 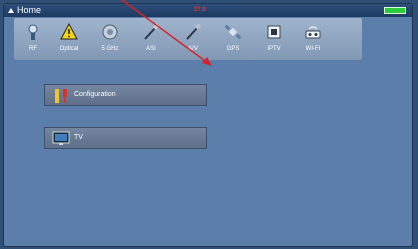 I want to click on tv-icon, so click(x=61, y=138).